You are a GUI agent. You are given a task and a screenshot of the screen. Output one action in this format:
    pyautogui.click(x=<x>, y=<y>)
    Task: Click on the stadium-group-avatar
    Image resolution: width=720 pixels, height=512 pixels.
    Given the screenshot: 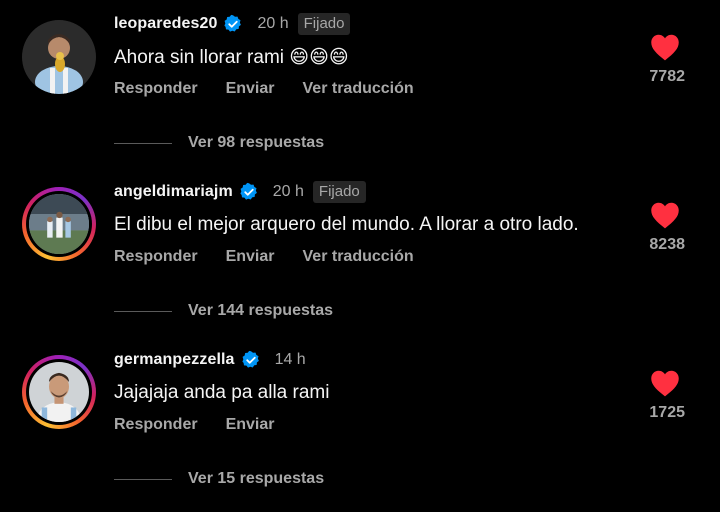 What is the action you would take?
    pyautogui.click(x=59, y=224)
    